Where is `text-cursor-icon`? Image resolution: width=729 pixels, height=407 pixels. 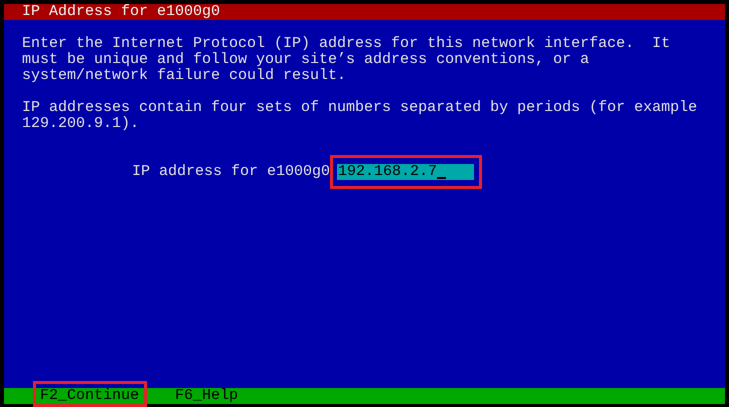 text-cursor-icon is located at coordinates (441, 178).